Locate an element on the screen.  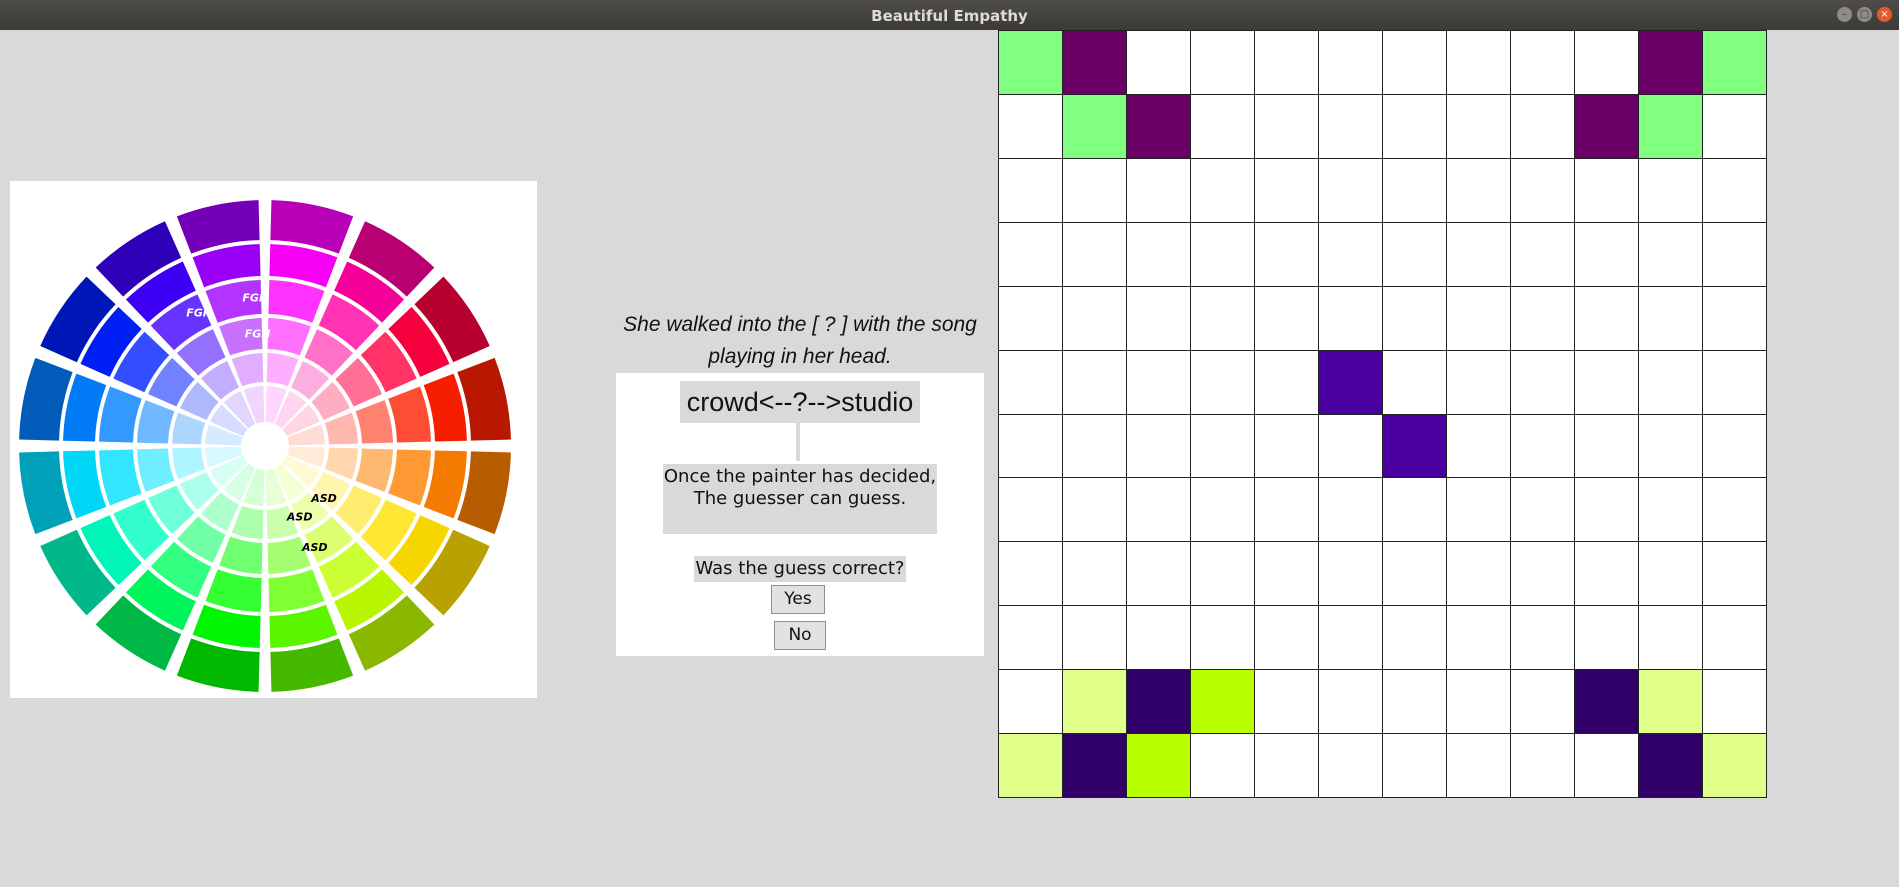
minimize-icon: – is located at coordinates (1844, 14).